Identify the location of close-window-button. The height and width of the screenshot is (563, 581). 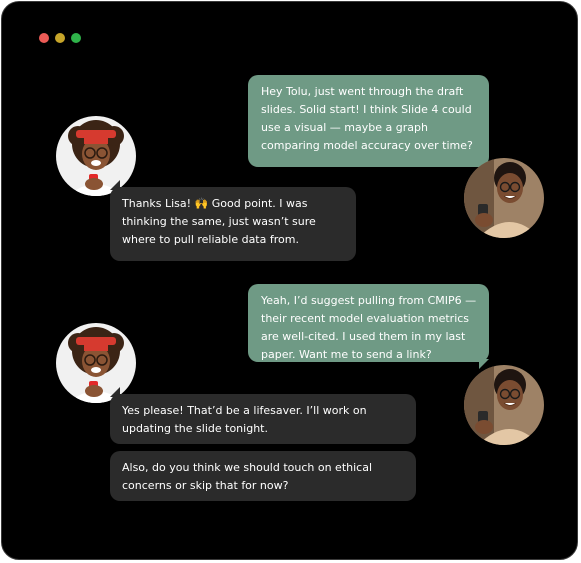
(44, 38).